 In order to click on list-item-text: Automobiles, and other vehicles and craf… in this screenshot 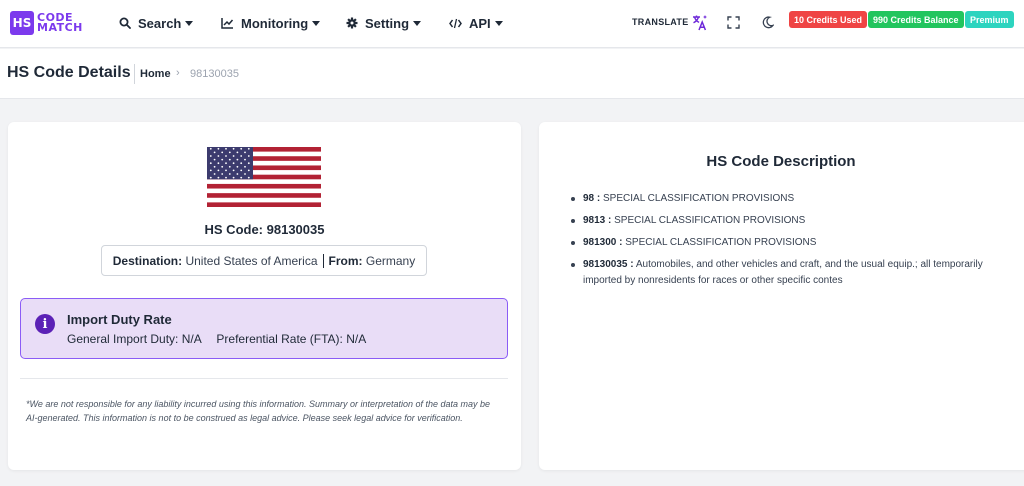, I will do `click(783, 272)`.